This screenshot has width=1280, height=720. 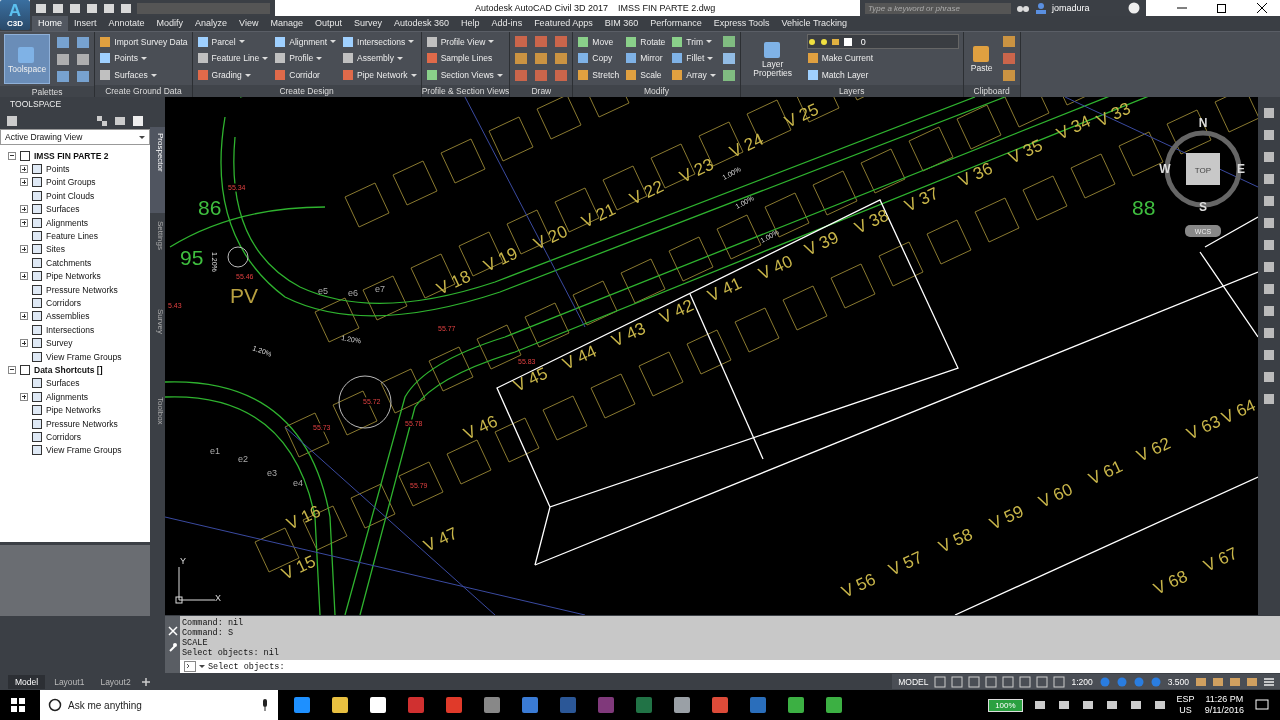 What do you see at coordinates (882, 75) in the screenshot?
I see `ribbon-button: Match Layer` at bounding box center [882, 75].